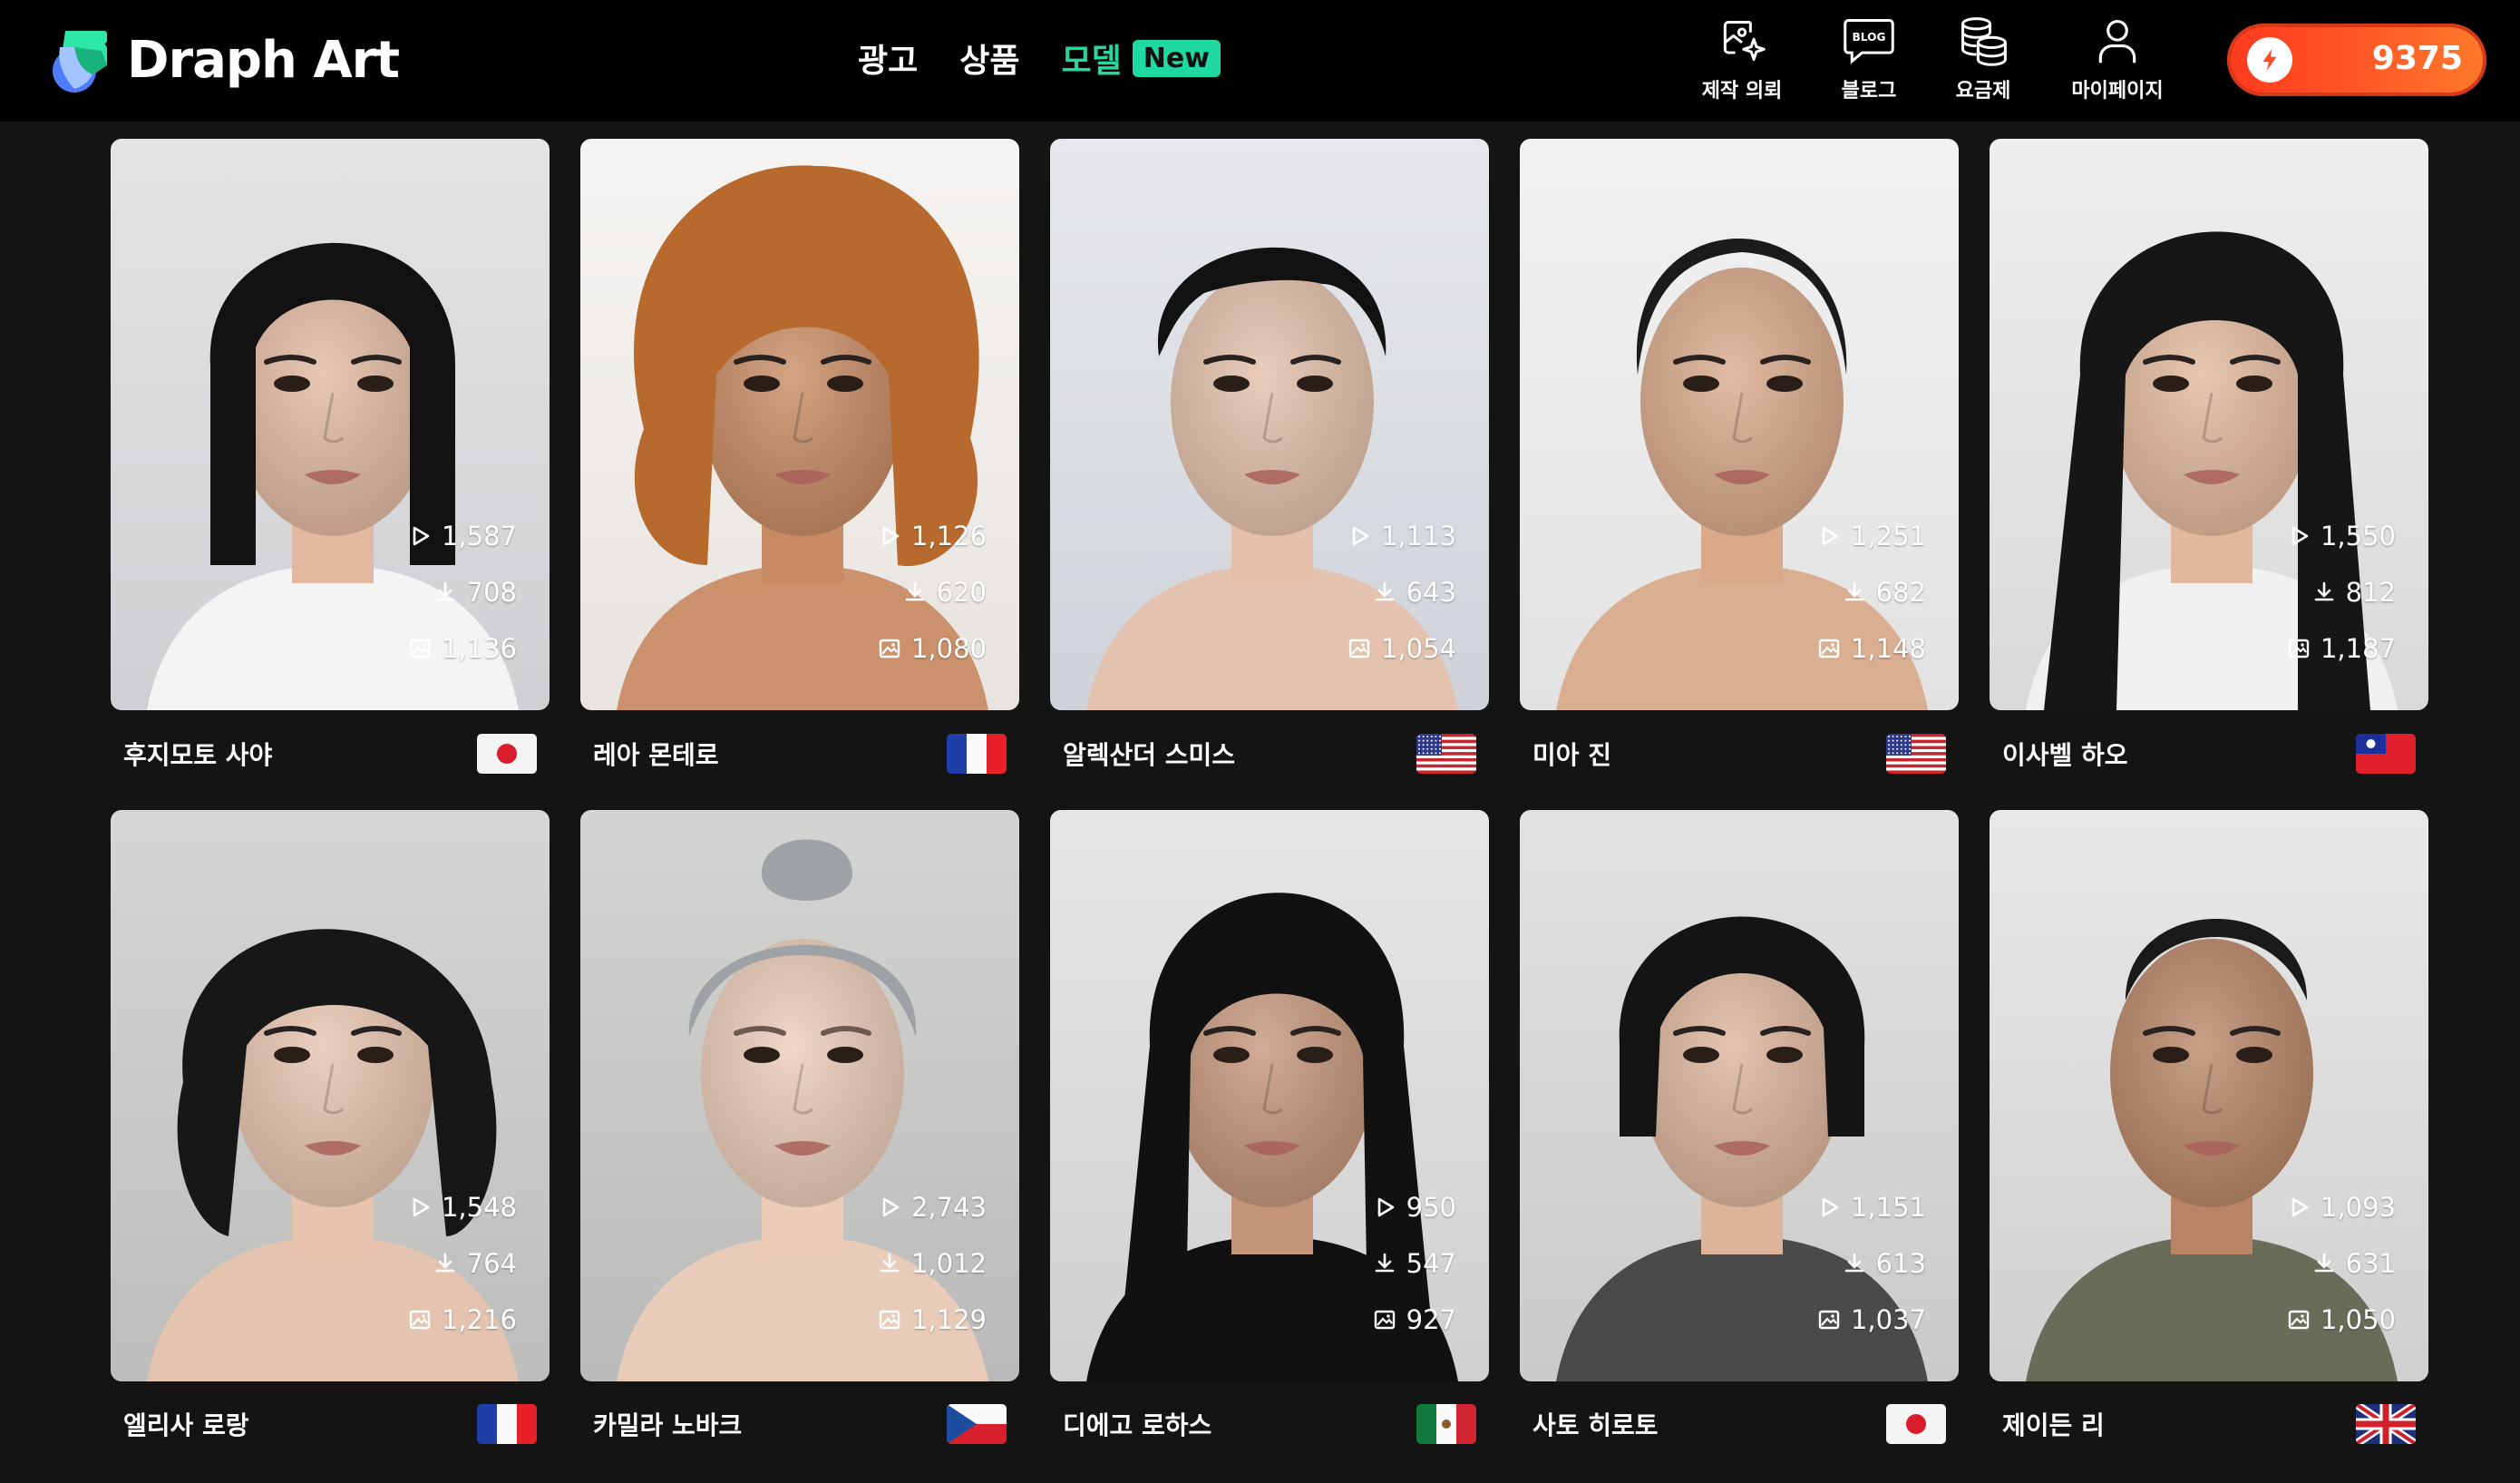 The height and width of the screenshot is (1483, 2520). Describe the element at coordinates (507, 1424) in the screenshot. I see `france-flag-icon` at that location.